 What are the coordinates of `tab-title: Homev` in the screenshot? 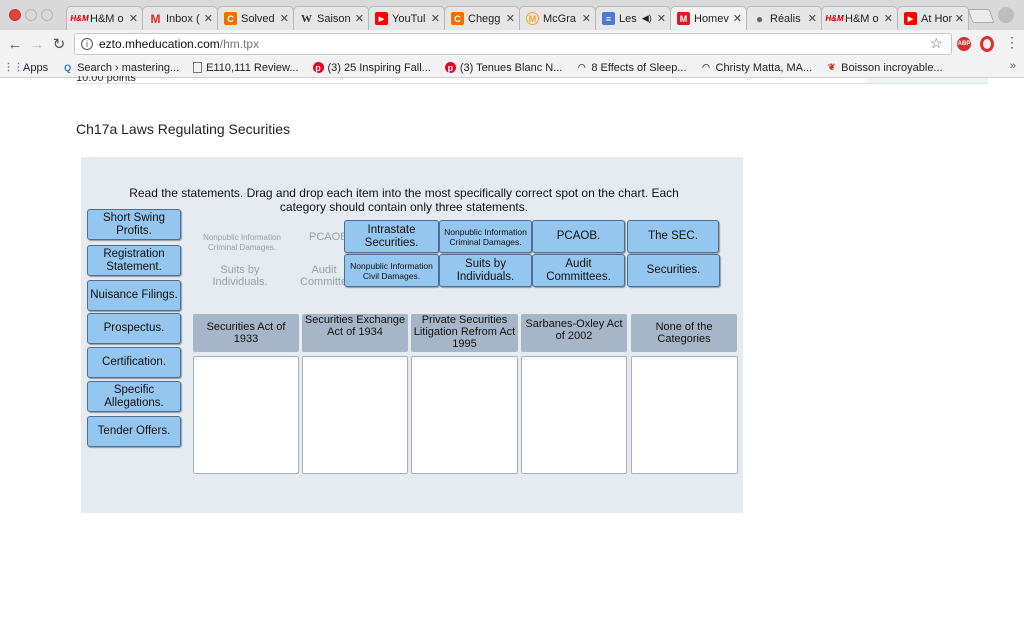 It's located at (711, 18).